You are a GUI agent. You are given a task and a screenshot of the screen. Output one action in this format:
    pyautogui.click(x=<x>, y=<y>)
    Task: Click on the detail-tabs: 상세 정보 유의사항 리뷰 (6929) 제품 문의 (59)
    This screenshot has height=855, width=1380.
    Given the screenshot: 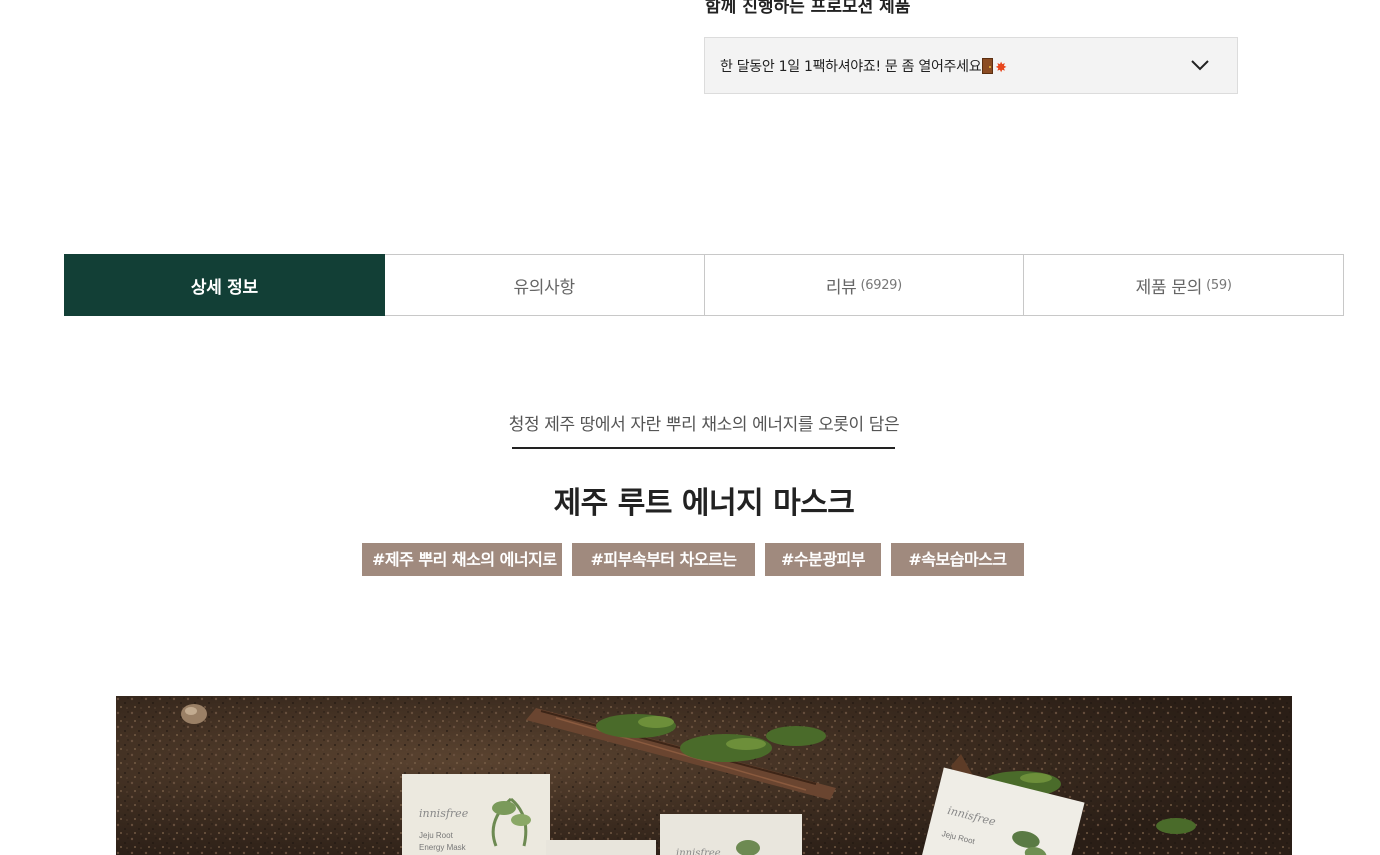 What is the action you would take?
    pyautogui.click(x=704, y=285)
    